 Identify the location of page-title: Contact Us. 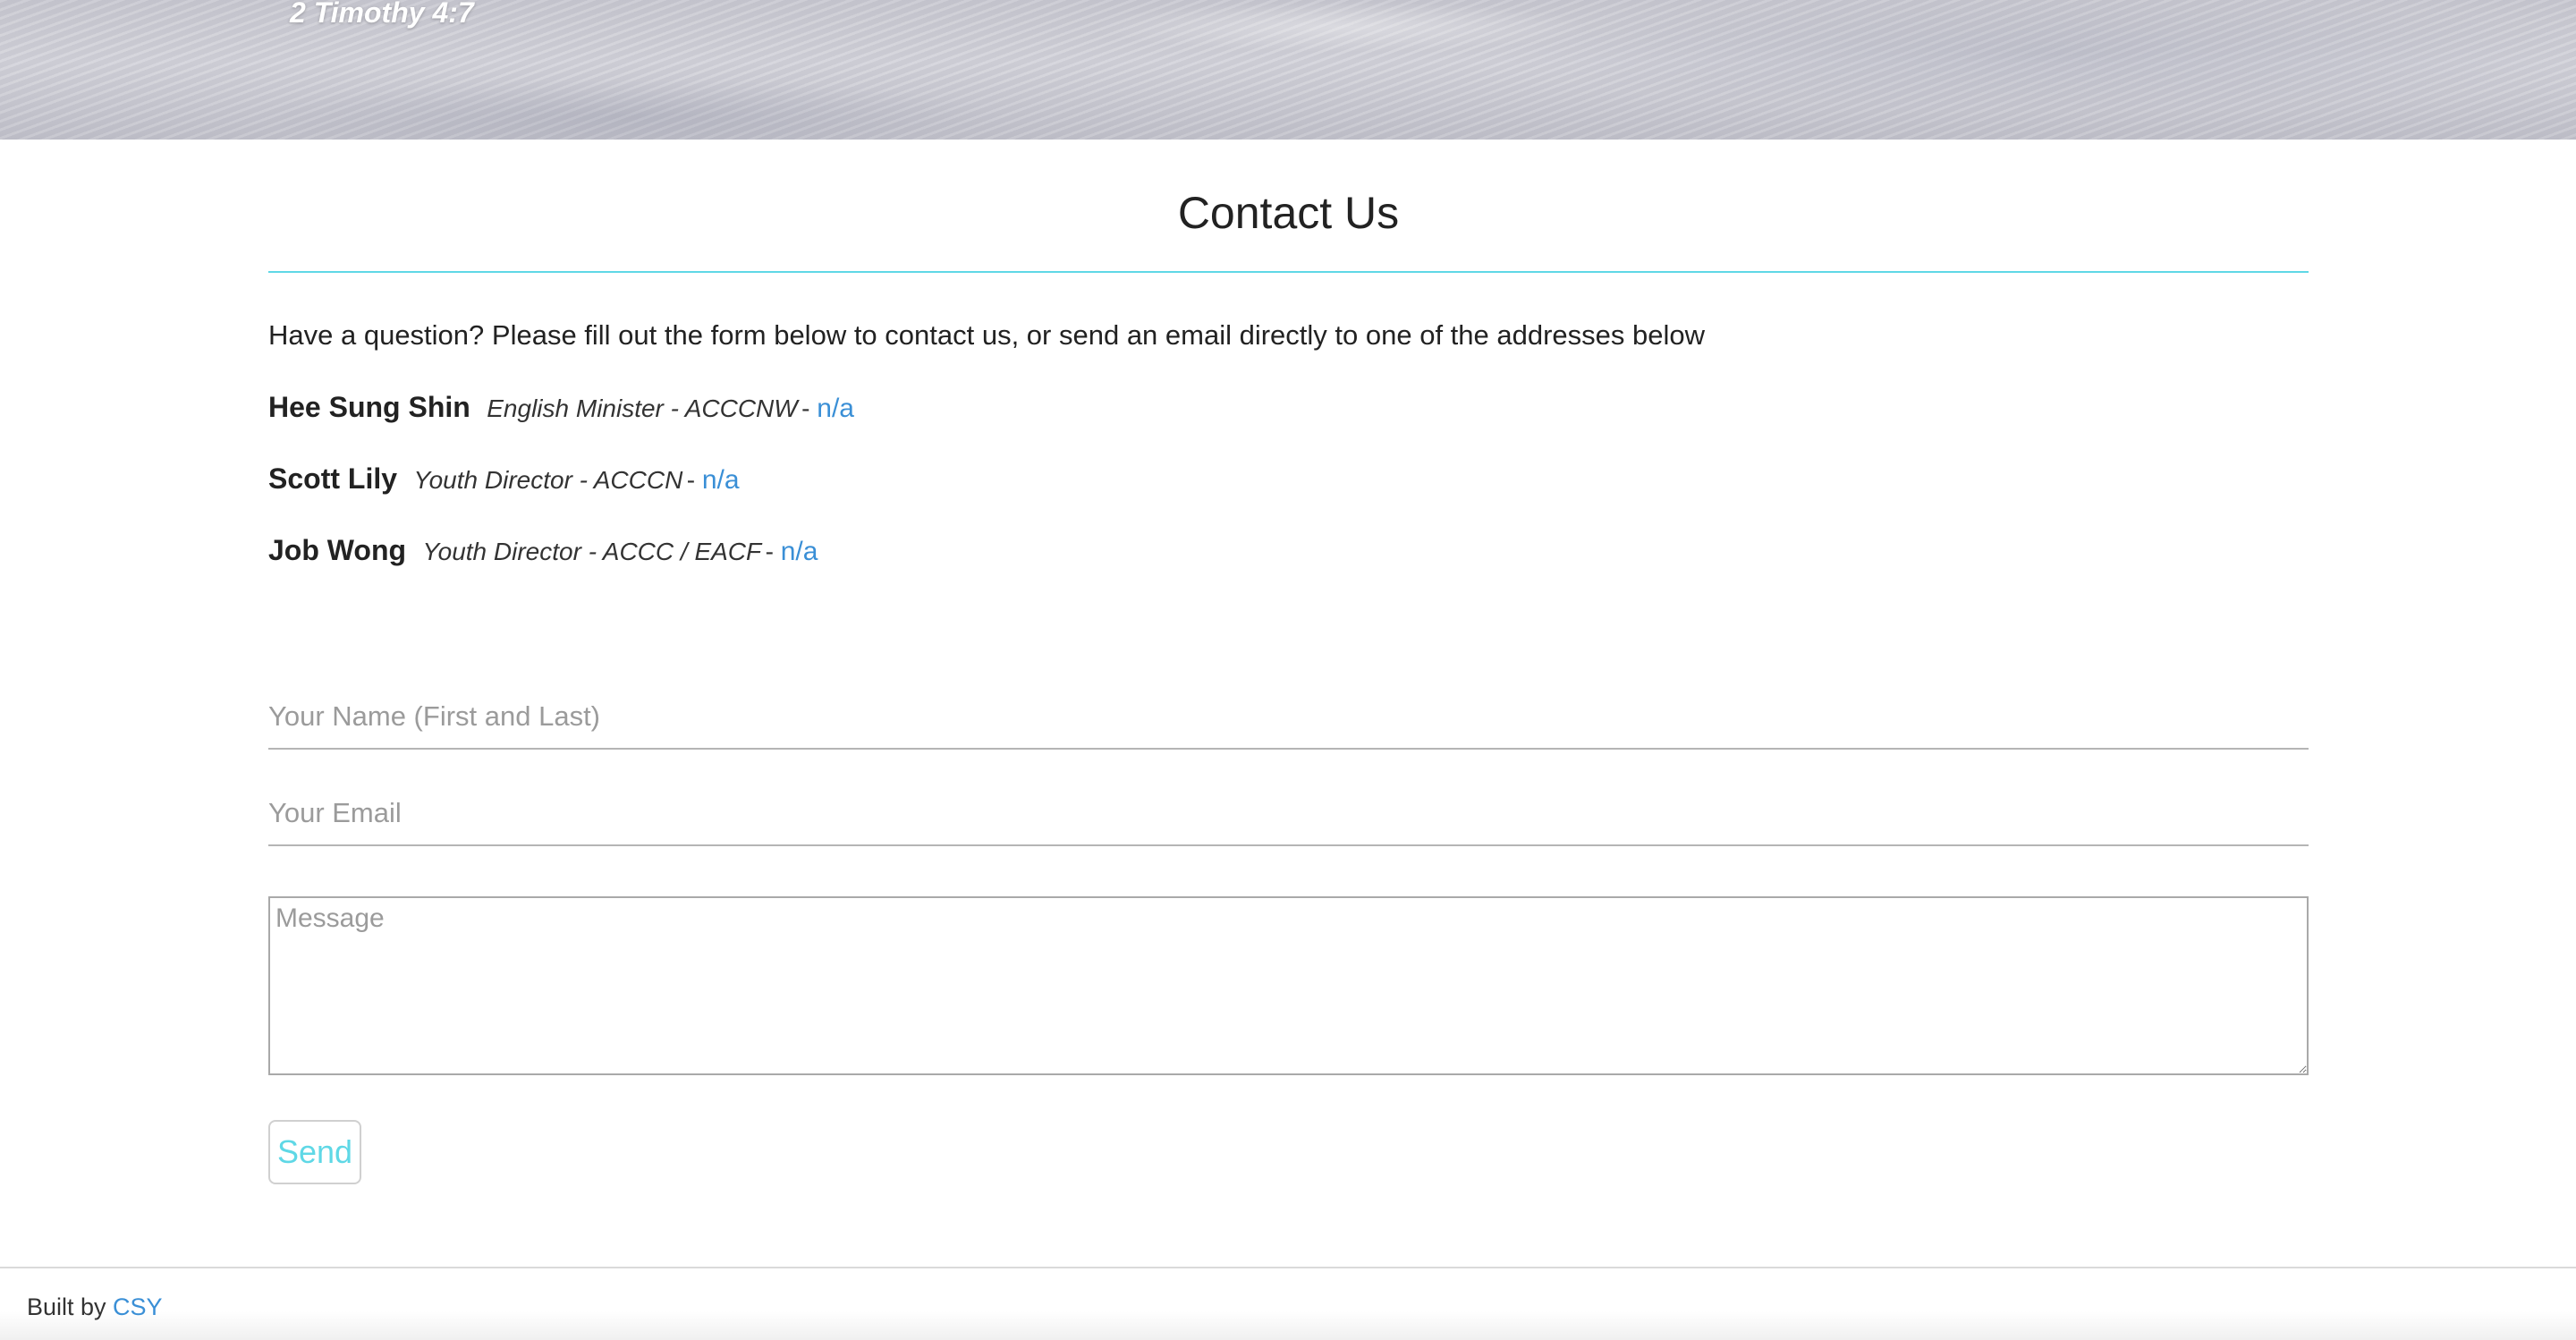
(1288, 213).